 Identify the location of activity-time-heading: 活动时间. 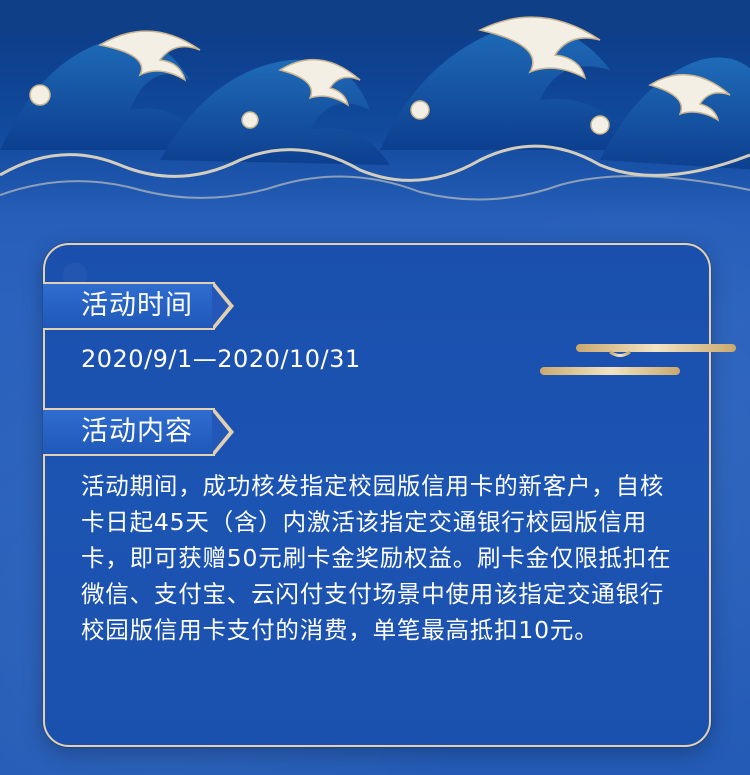
(138, 306).